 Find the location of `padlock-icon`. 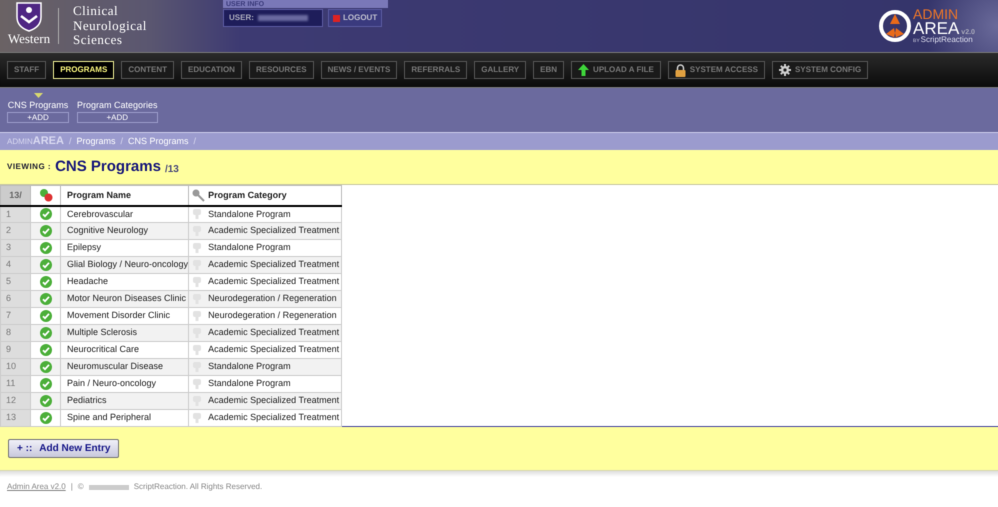

padlock-icon is located at coordinates (680, 70).